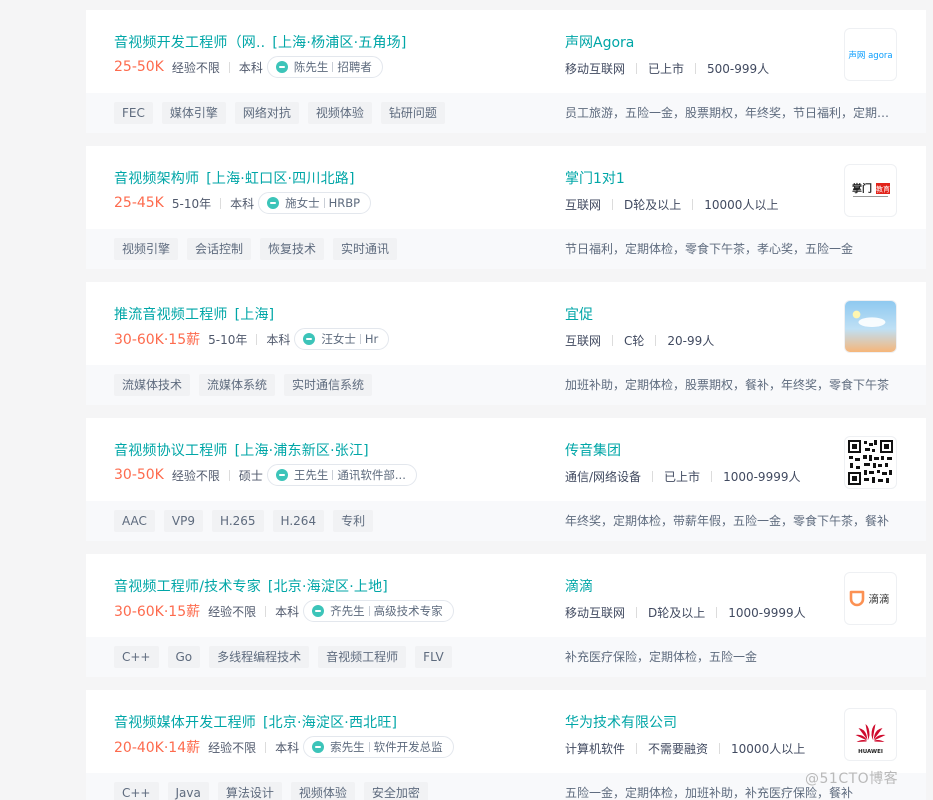 The image size is (933, 800). I want to click on agora-logo-icon: 声网 agora, so click(870, 55).